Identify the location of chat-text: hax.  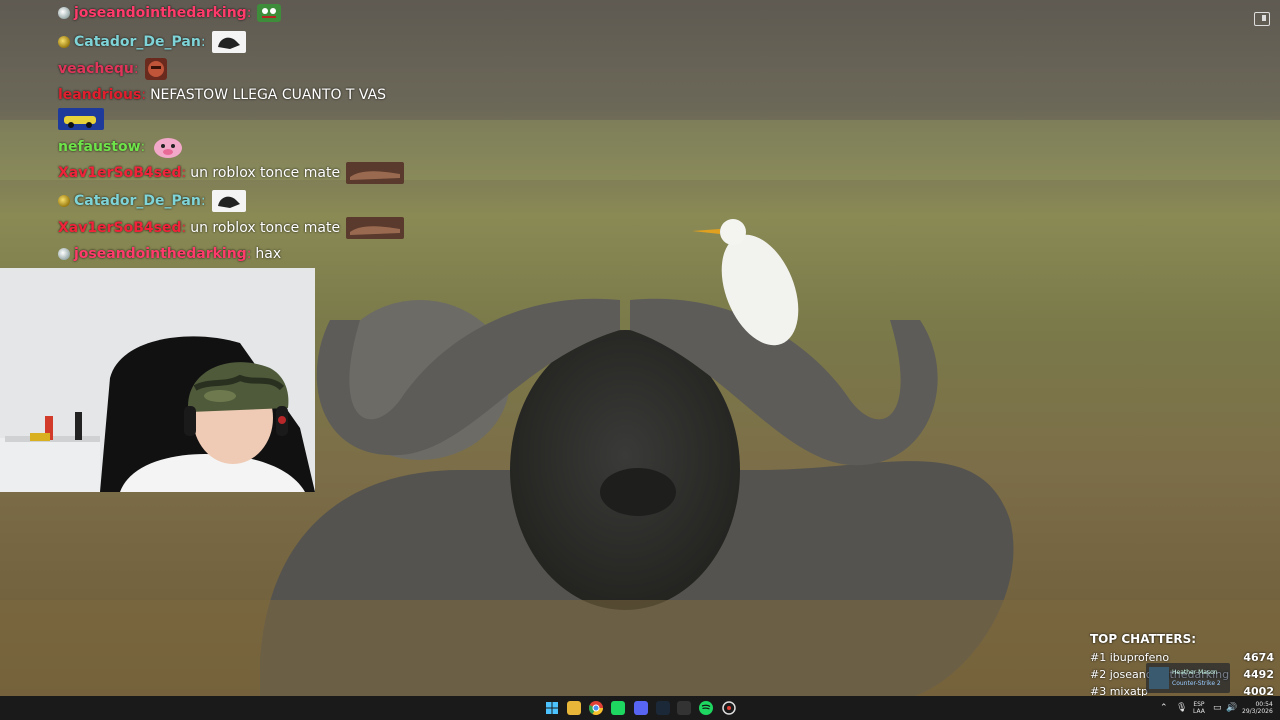
(268, 254).